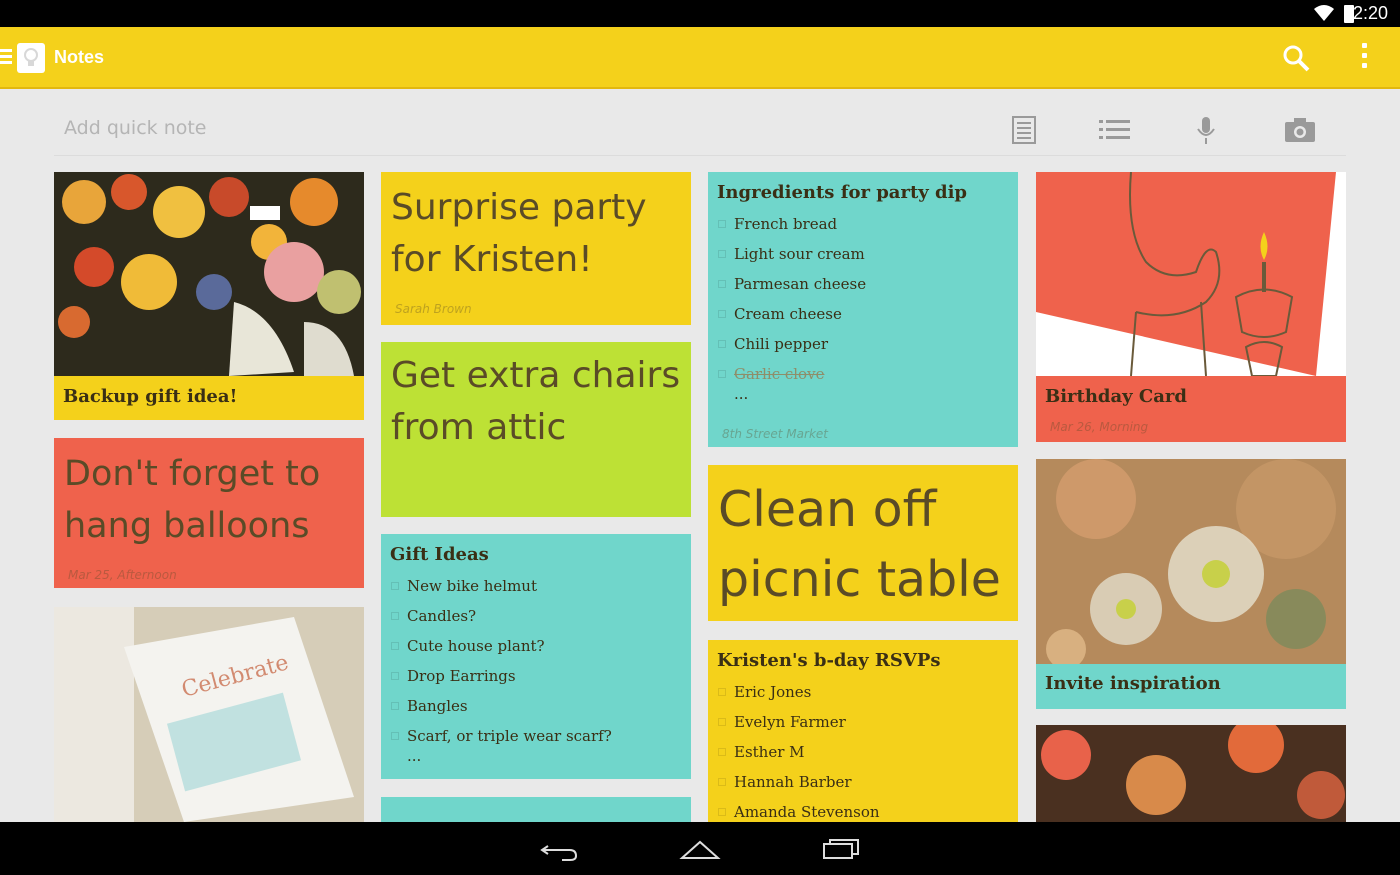 The image size is (1400, 875). I want to click on flowers-photo, so click(209, 274).